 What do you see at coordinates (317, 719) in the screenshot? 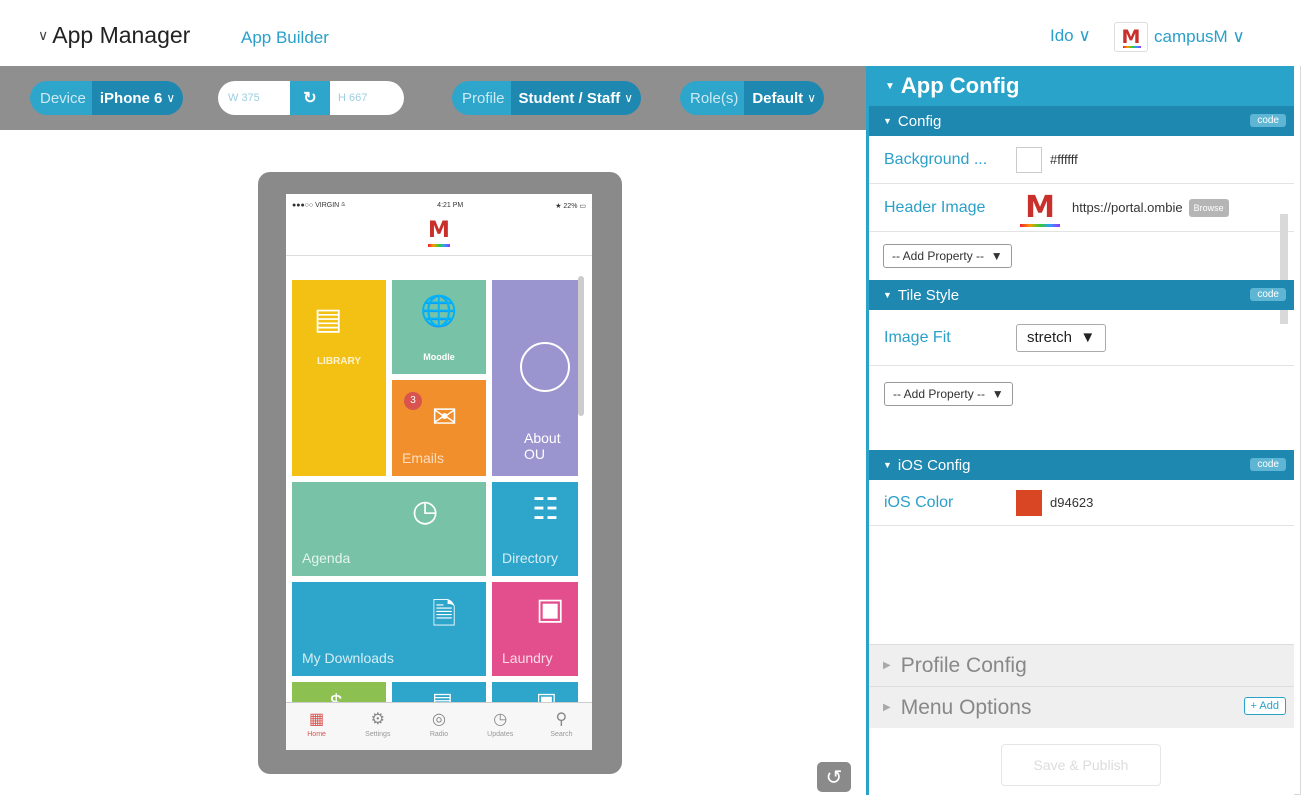
I see `home-icon: ▦` at bounding box center [317, 719].